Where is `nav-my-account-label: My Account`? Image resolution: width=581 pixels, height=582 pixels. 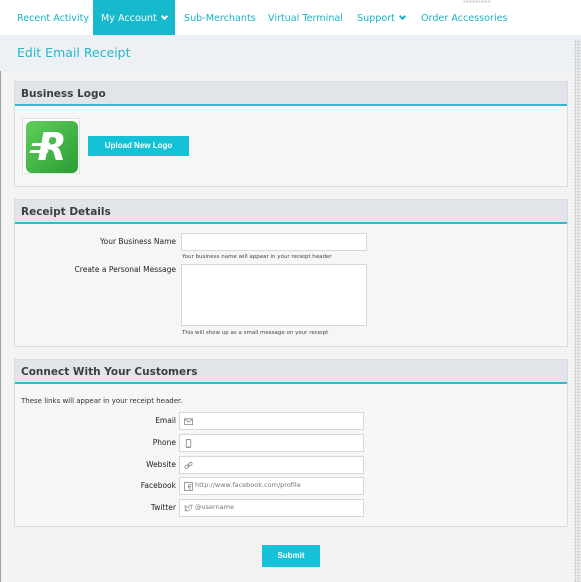
nav-my-account-label: My Account is located at coordinates (129, 18).